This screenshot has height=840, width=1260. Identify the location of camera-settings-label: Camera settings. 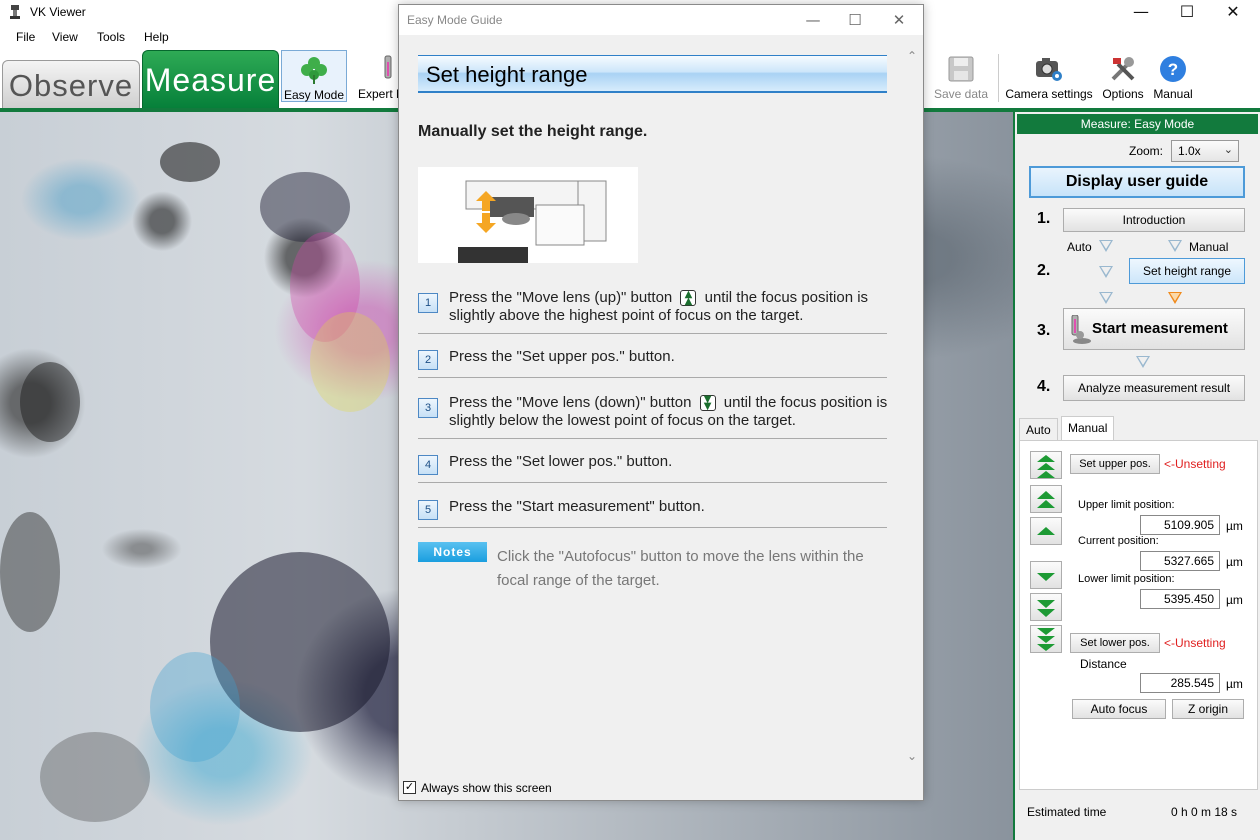
(1049, 94).